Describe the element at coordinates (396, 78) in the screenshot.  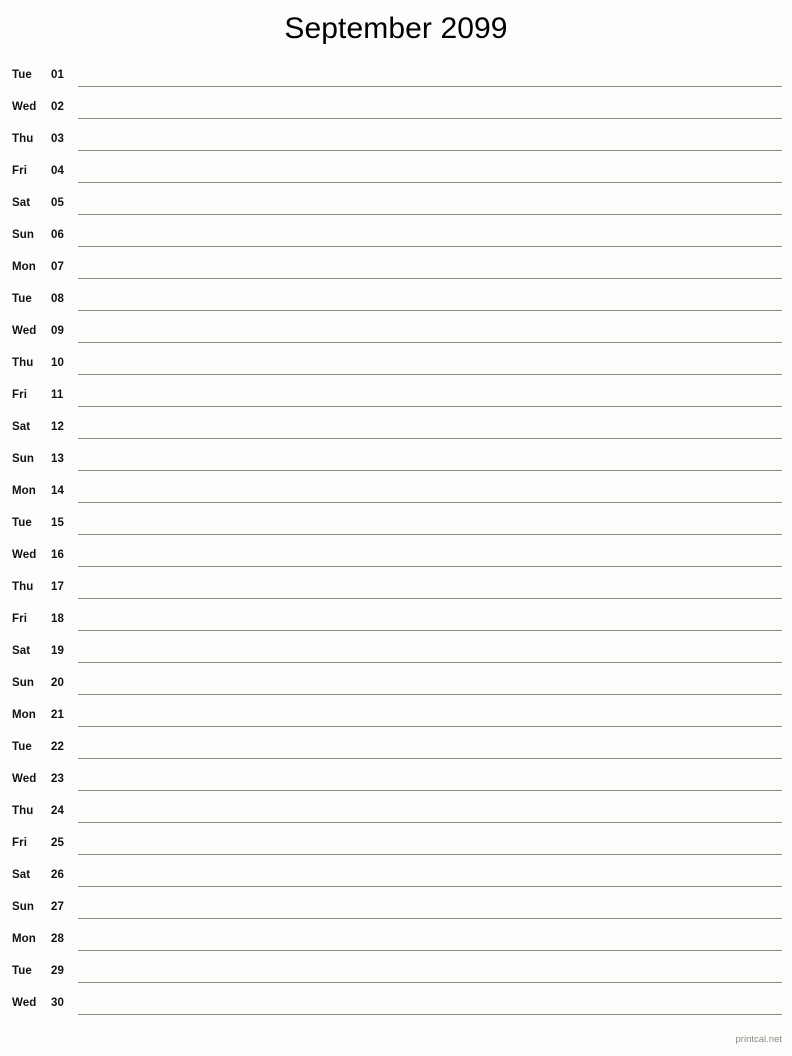
I see `day-row: Tue 01` at that location.